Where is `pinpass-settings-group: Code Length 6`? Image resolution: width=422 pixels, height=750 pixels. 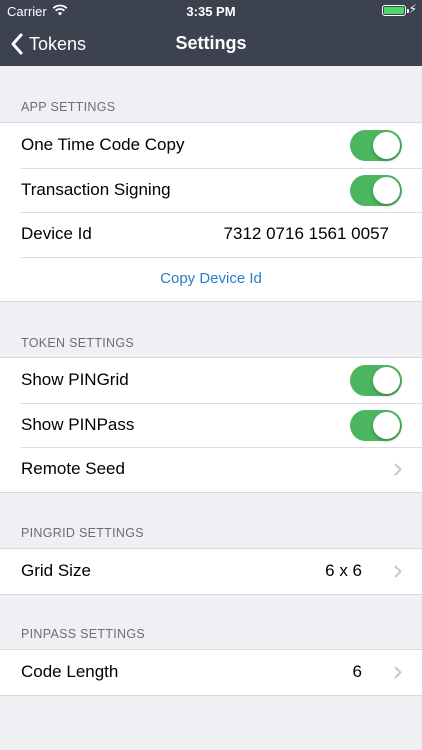 pinpass-settings-group: Code Length 6 is located at coordinates (211, 672).